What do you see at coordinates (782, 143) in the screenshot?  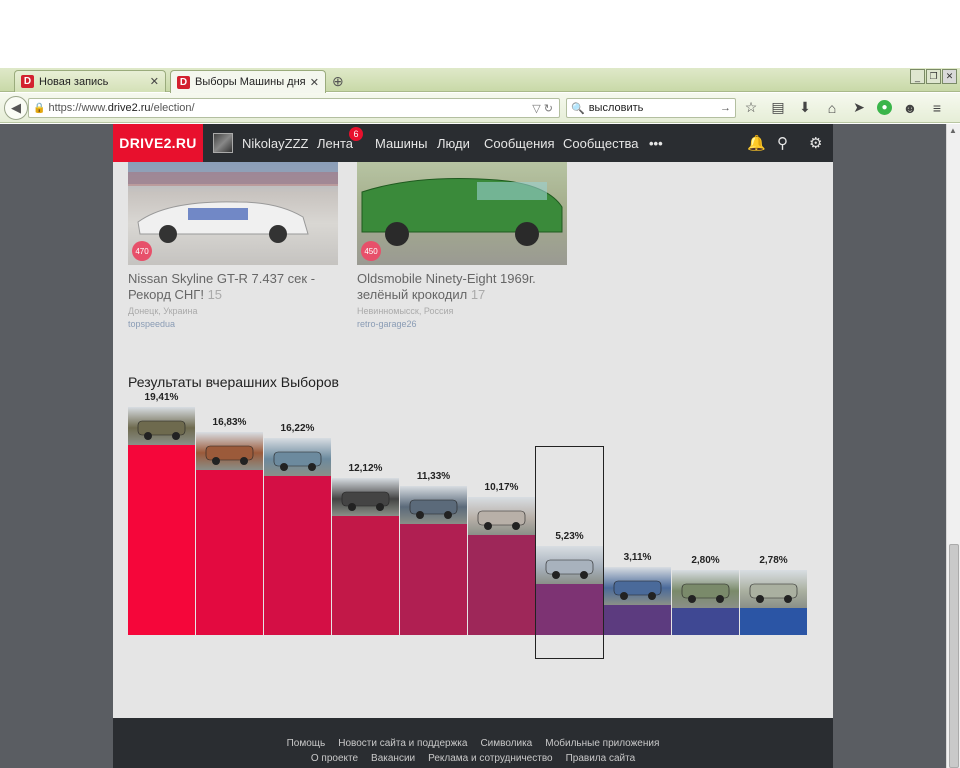 I see `search-icon: ⚲` at bounding box center [782, 143].